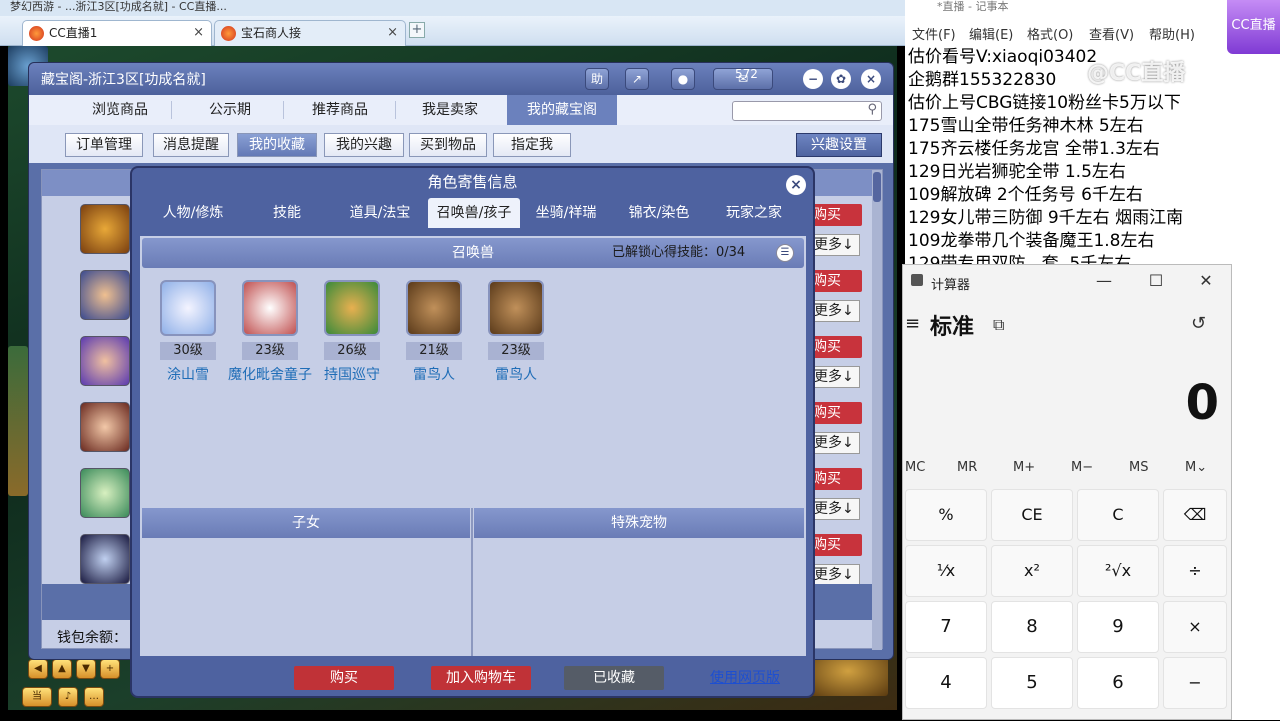 The height and width of the screenshot is (721, 1280). I want to click on backspace-icon: ⌫, so click(1195, 515).